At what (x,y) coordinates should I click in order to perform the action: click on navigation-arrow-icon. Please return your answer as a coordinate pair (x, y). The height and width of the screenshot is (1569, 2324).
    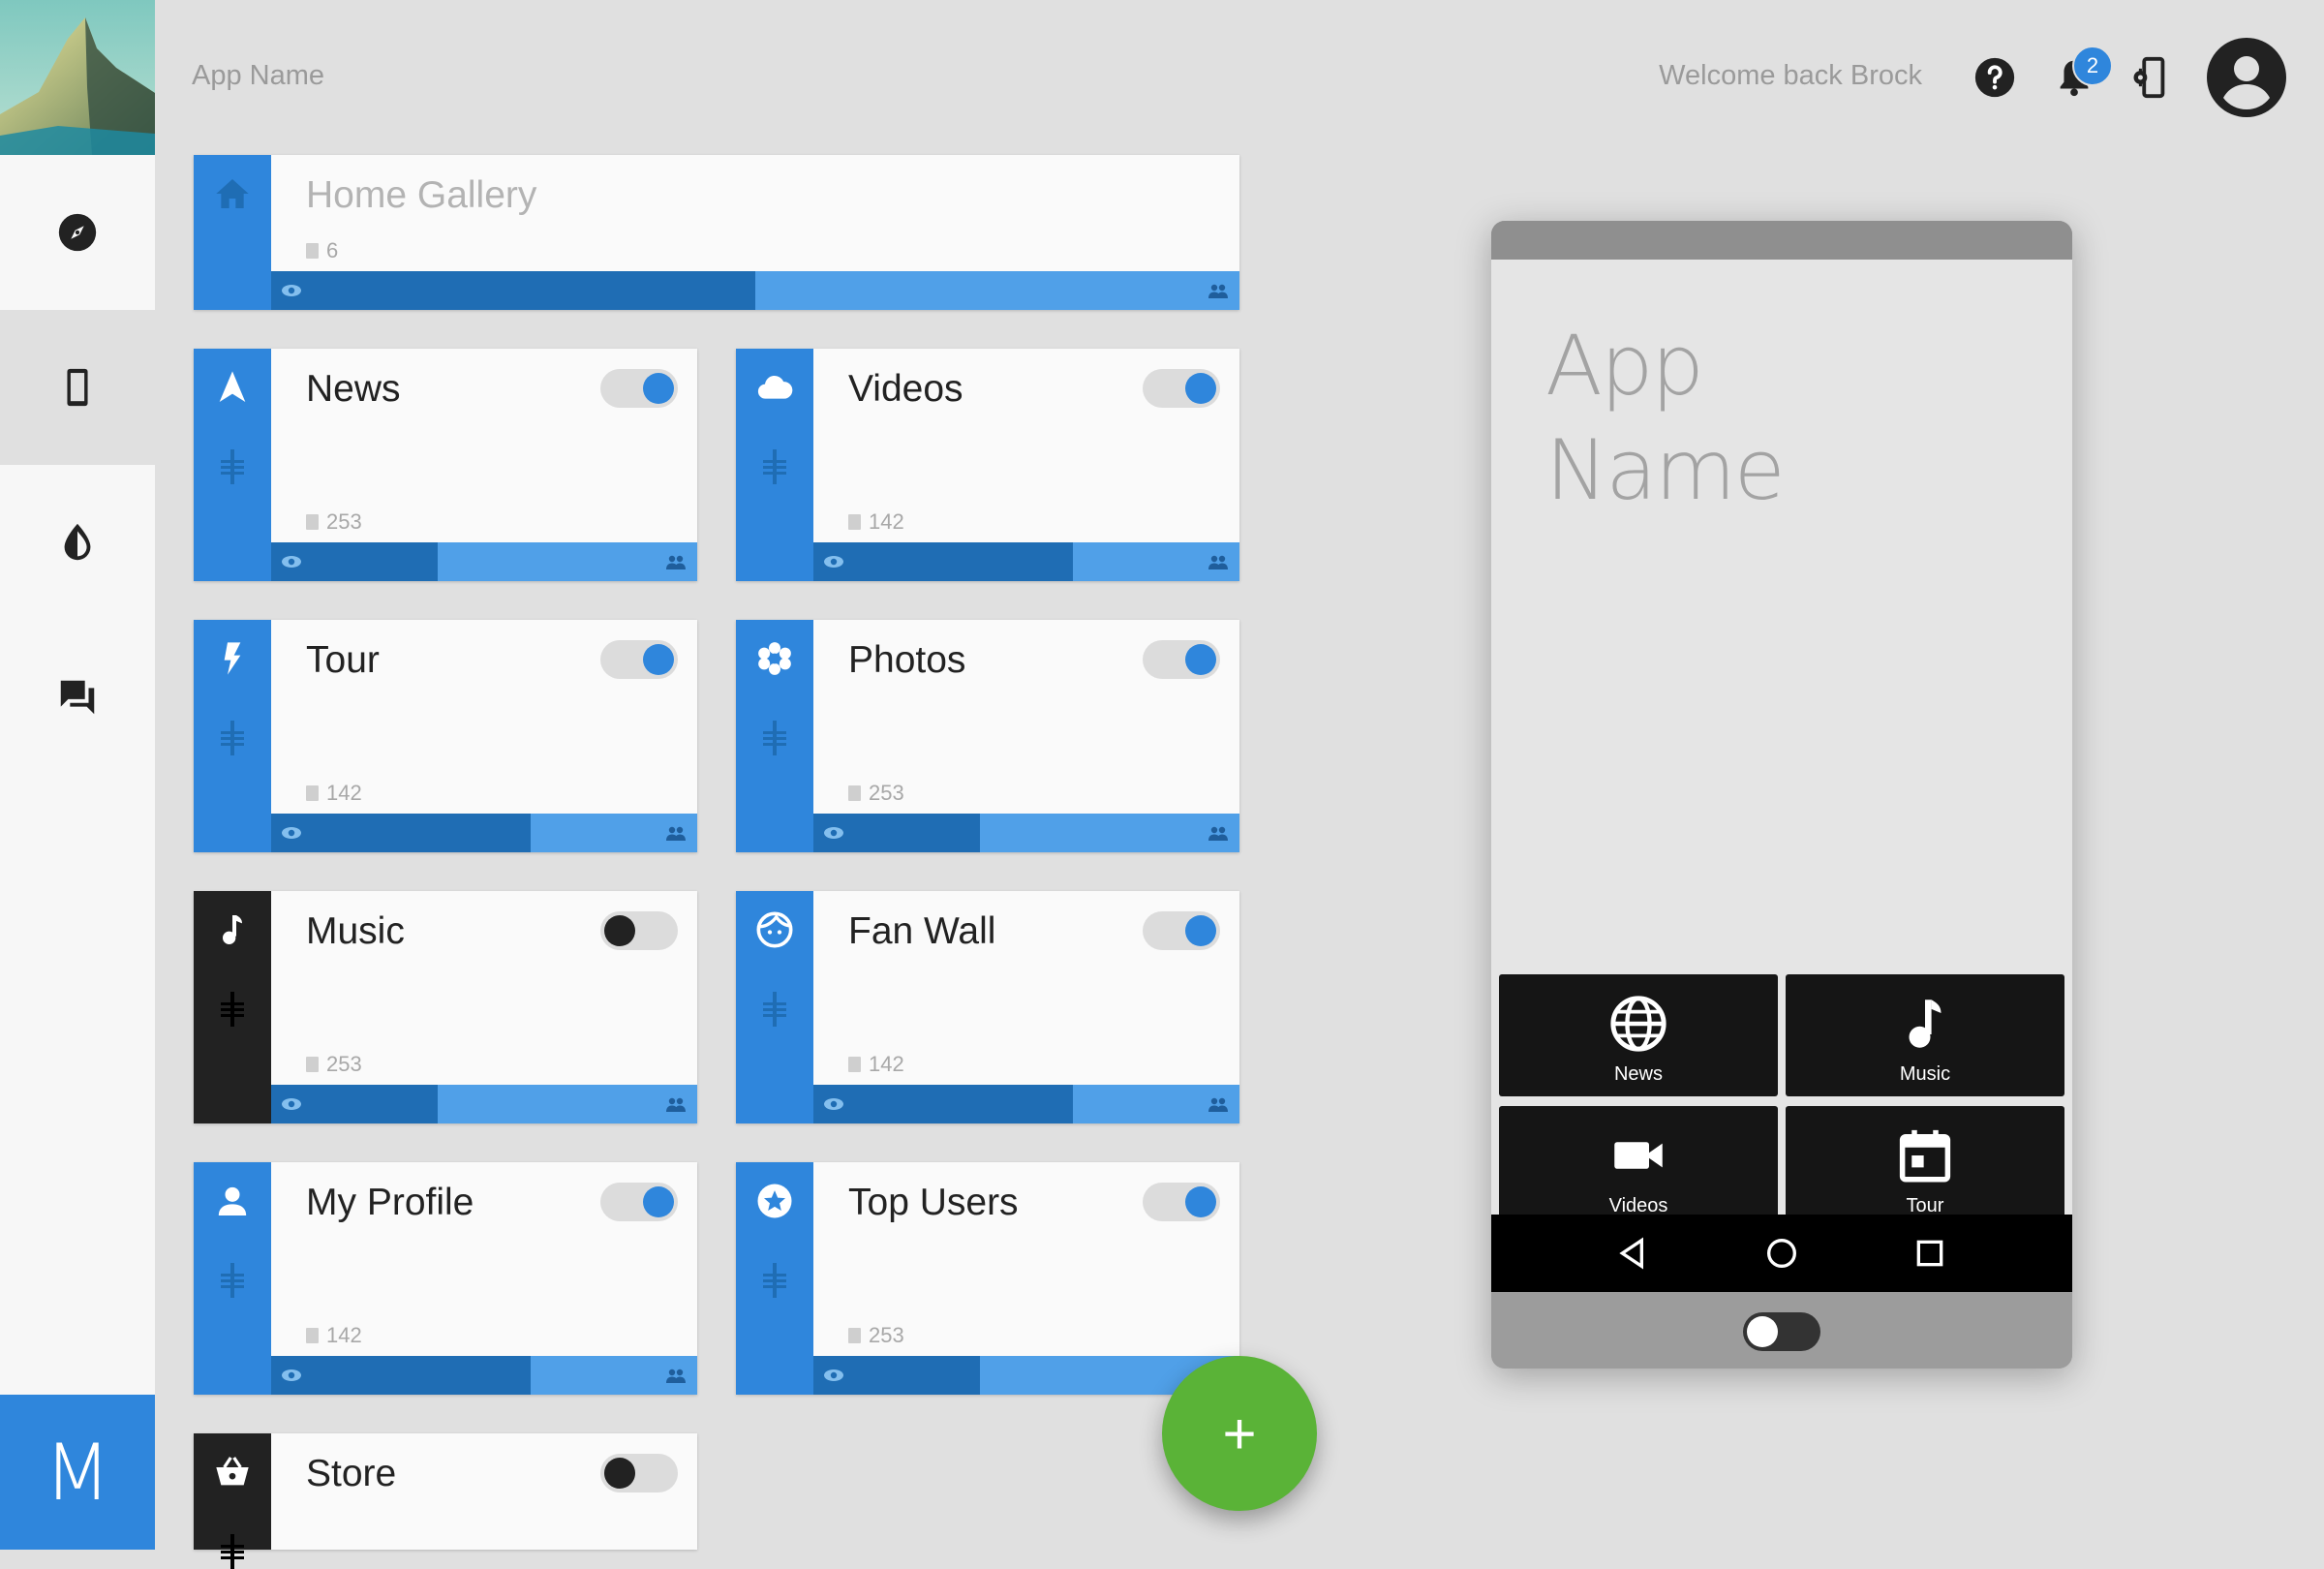
    Looking at the image, I should click on (233, 386).